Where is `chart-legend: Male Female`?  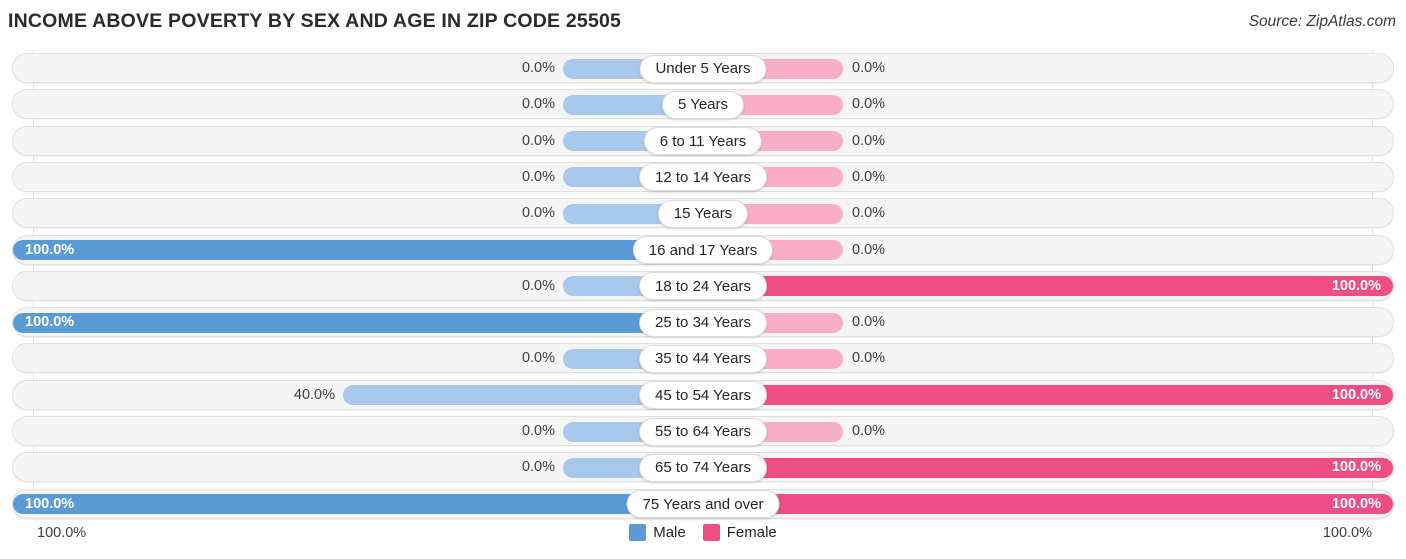
chart-legend: Male Female is located at coordinates (703, 532).